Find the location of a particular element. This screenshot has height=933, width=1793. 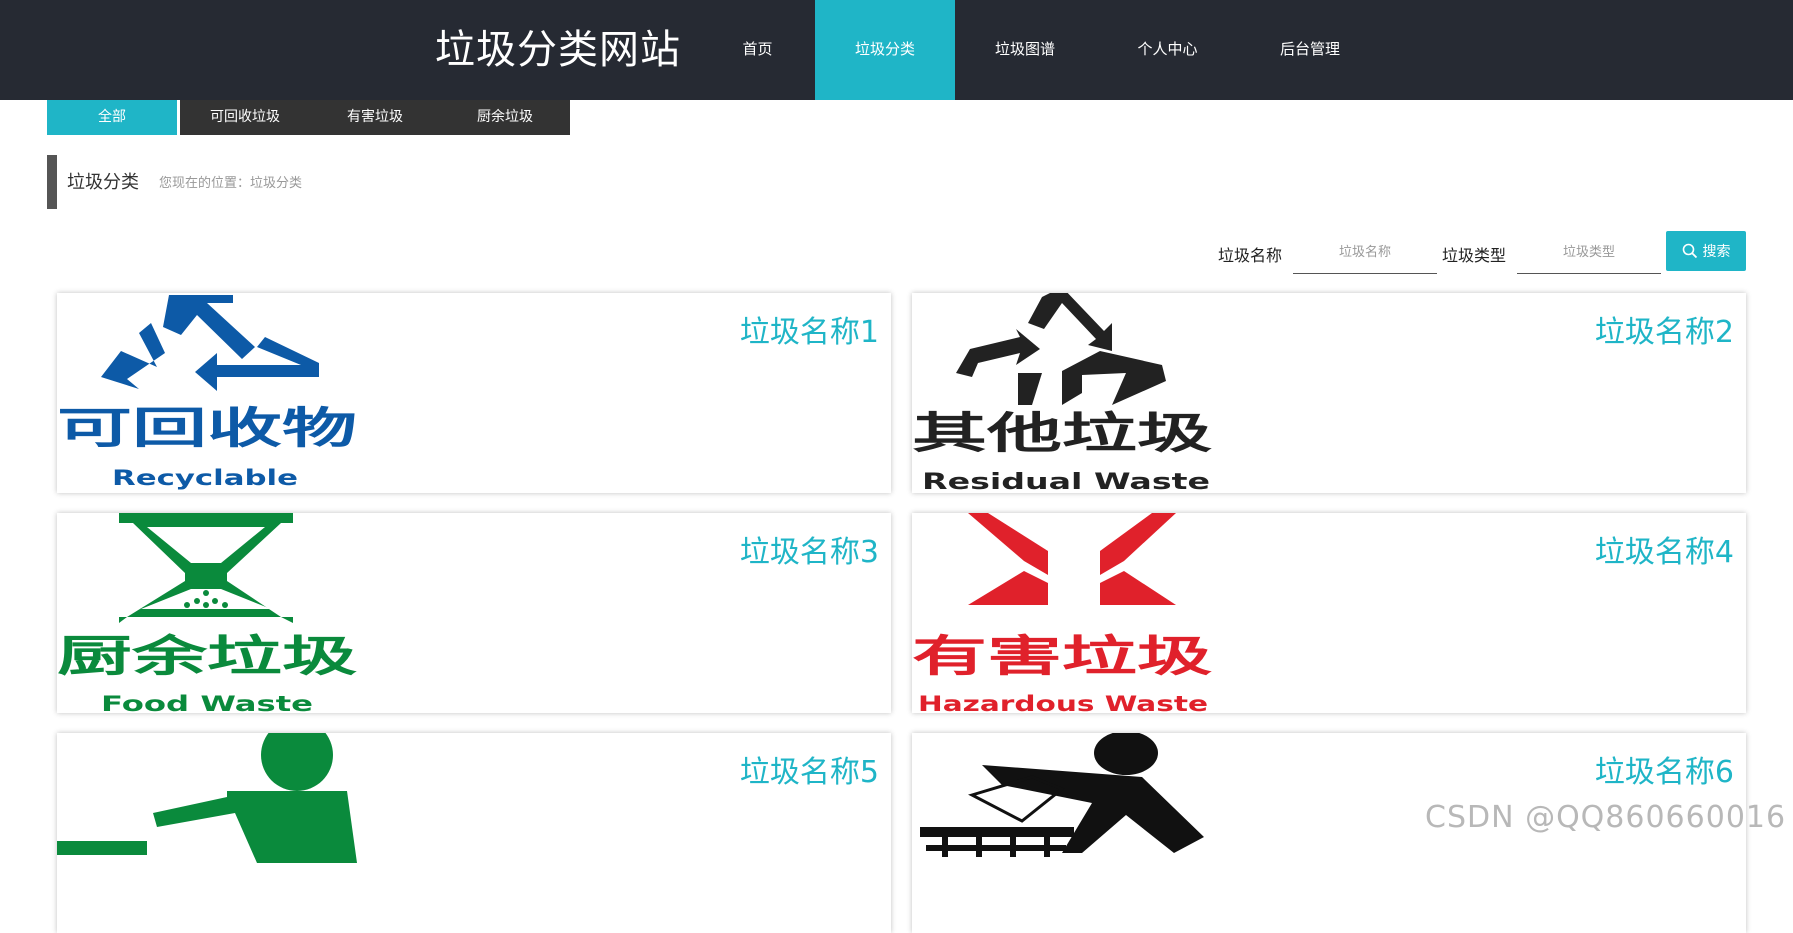

tab-recyclable: 可回收垃圾 is located at coordinates (245, 117).